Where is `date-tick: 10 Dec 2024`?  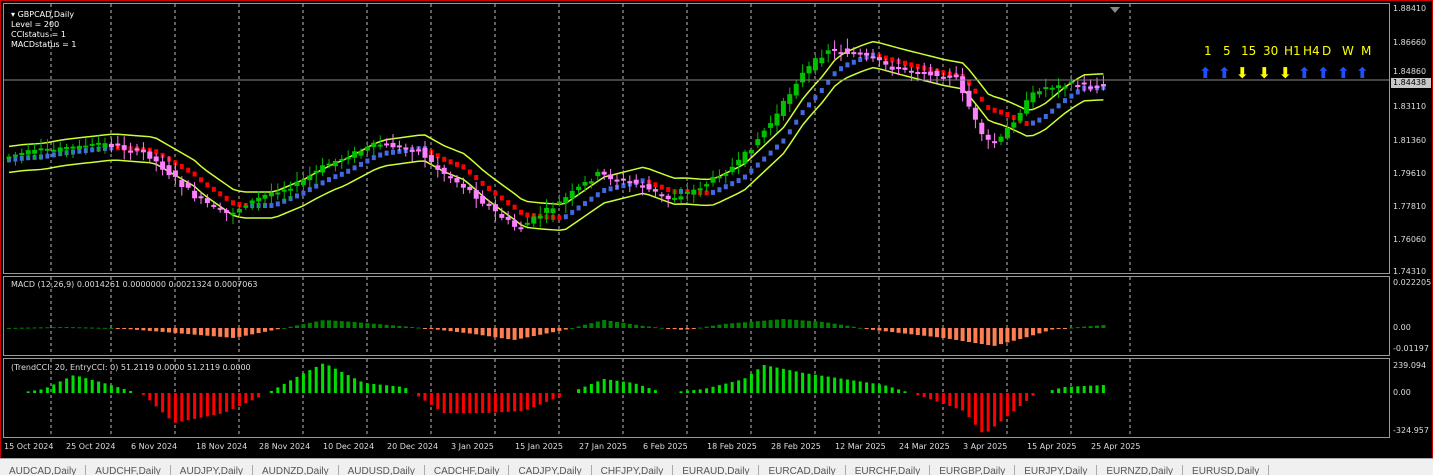 date-tick: 10 Dec 2024 is located at coordinates (349, 446).